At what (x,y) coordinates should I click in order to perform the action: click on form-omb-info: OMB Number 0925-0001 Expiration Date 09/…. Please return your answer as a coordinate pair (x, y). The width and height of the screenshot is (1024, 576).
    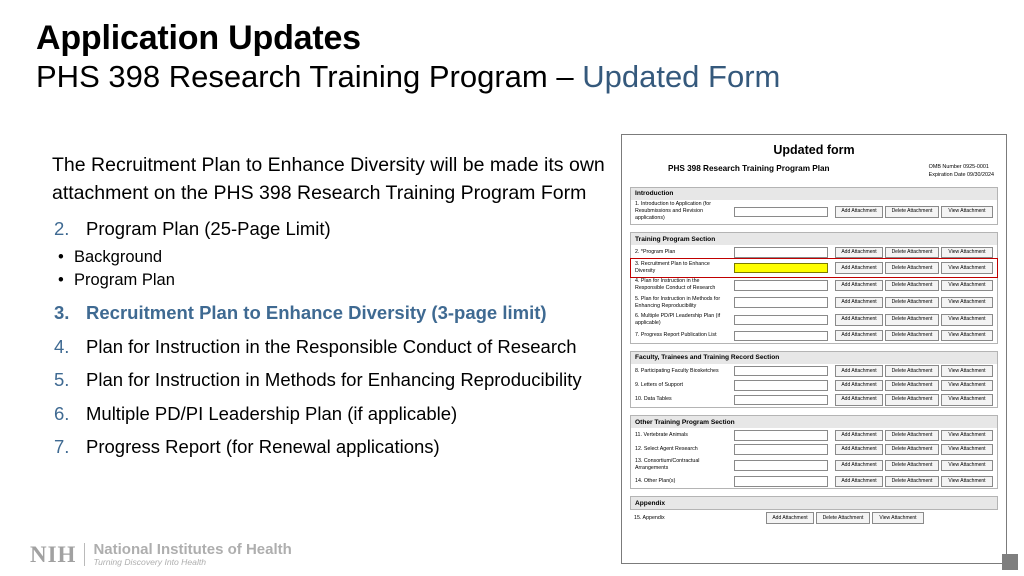
    Looking at the image, I should click on (963, 172).